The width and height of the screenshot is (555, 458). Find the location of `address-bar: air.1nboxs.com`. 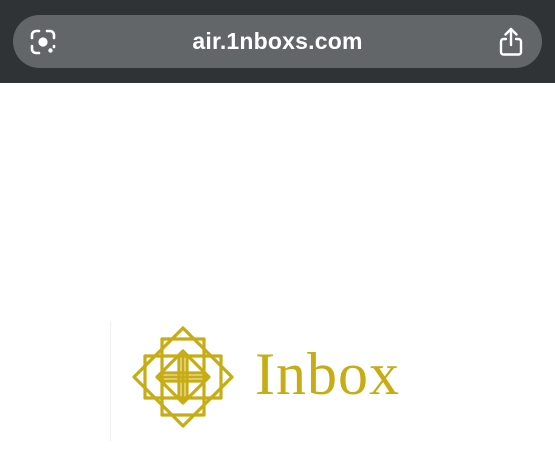

address-bar: air.1nboxs.com is located at coordinates (277, 41).